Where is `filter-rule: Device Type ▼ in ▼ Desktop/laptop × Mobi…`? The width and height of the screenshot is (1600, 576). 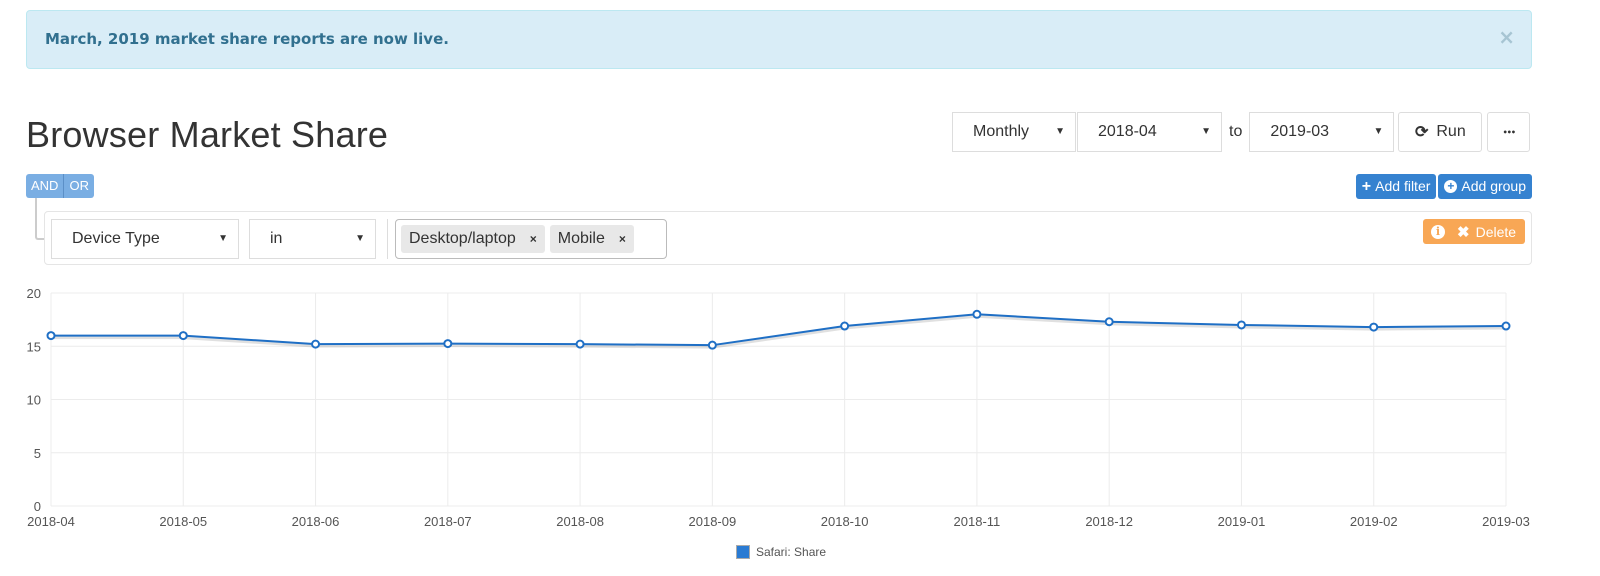 filter-rule: Device Type ▼ in ▼ Desktop/laptop × Mobi… is located at coordinates (788, 238).